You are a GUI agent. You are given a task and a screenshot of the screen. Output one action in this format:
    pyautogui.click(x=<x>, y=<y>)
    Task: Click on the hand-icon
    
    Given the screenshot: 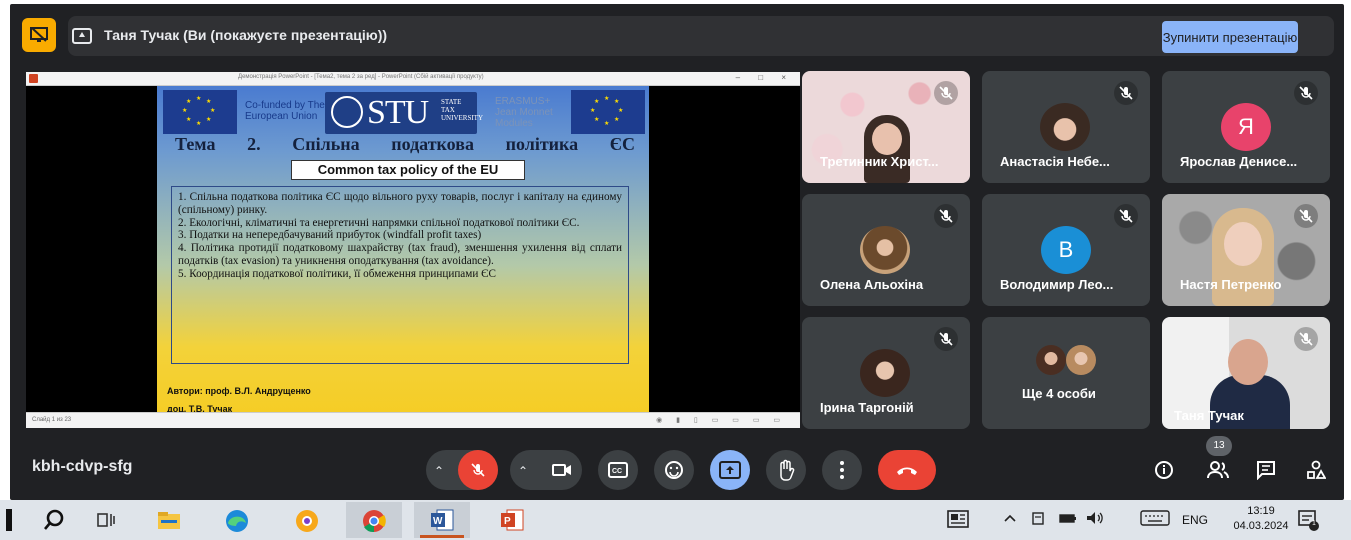 What is the action you would take?
    pyautogui.click(x=787, y=470)
    